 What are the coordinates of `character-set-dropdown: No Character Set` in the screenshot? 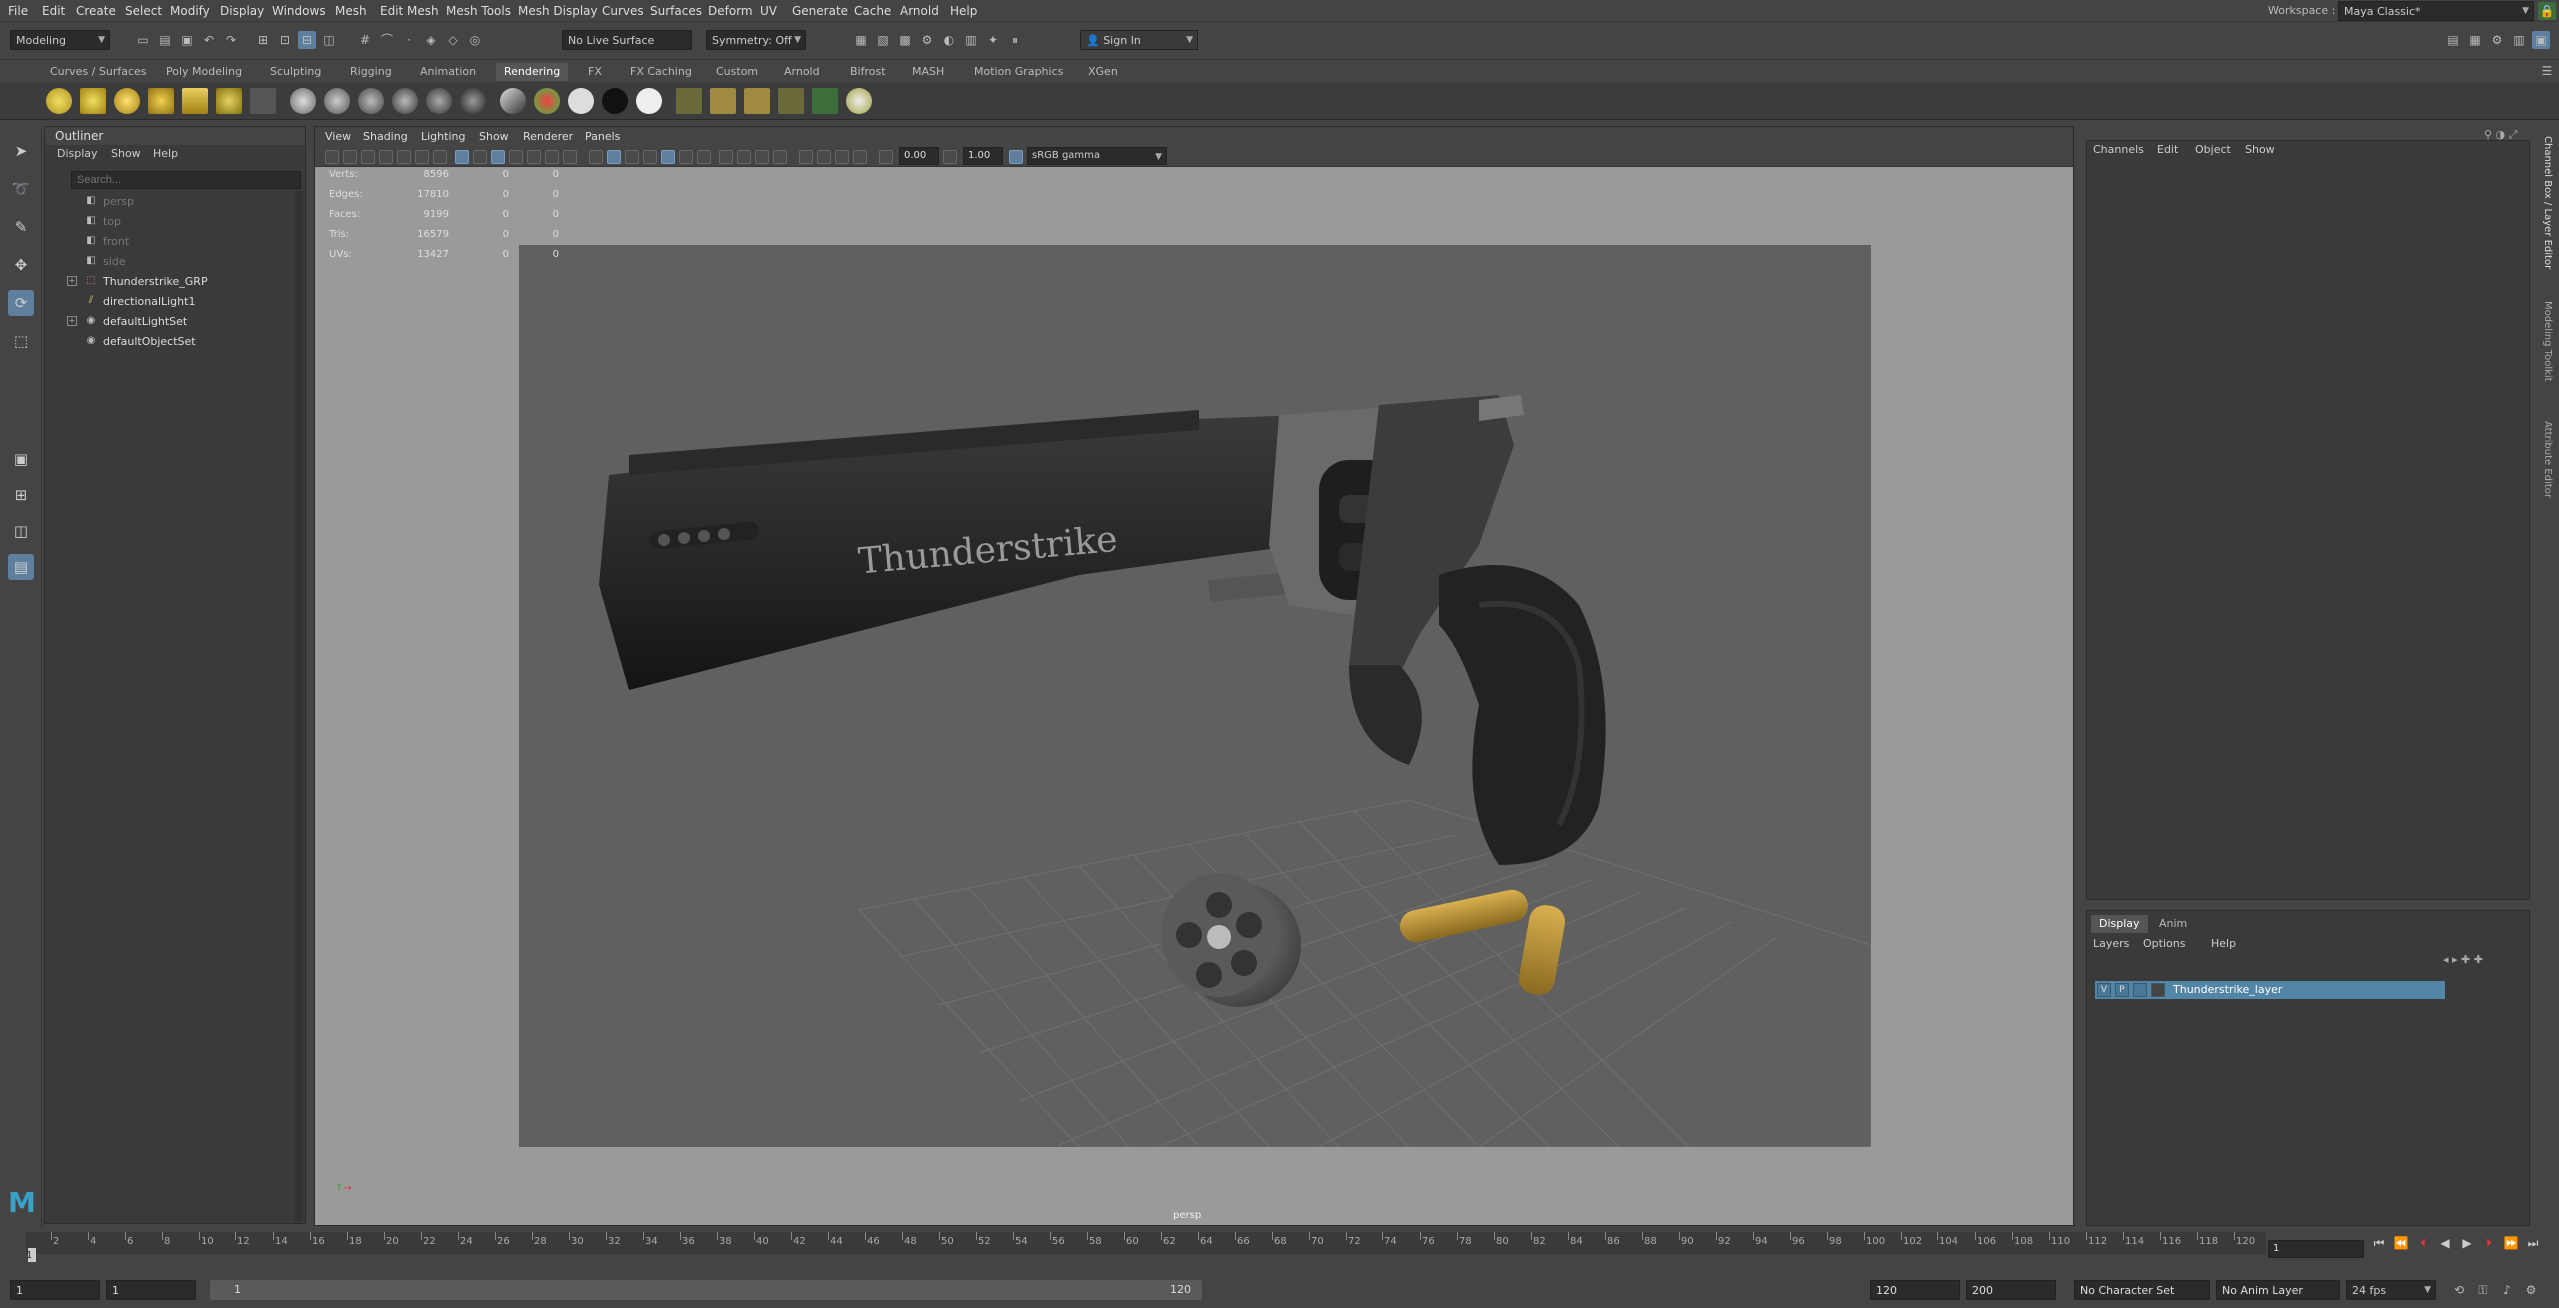 It's located at (2142, 1290).